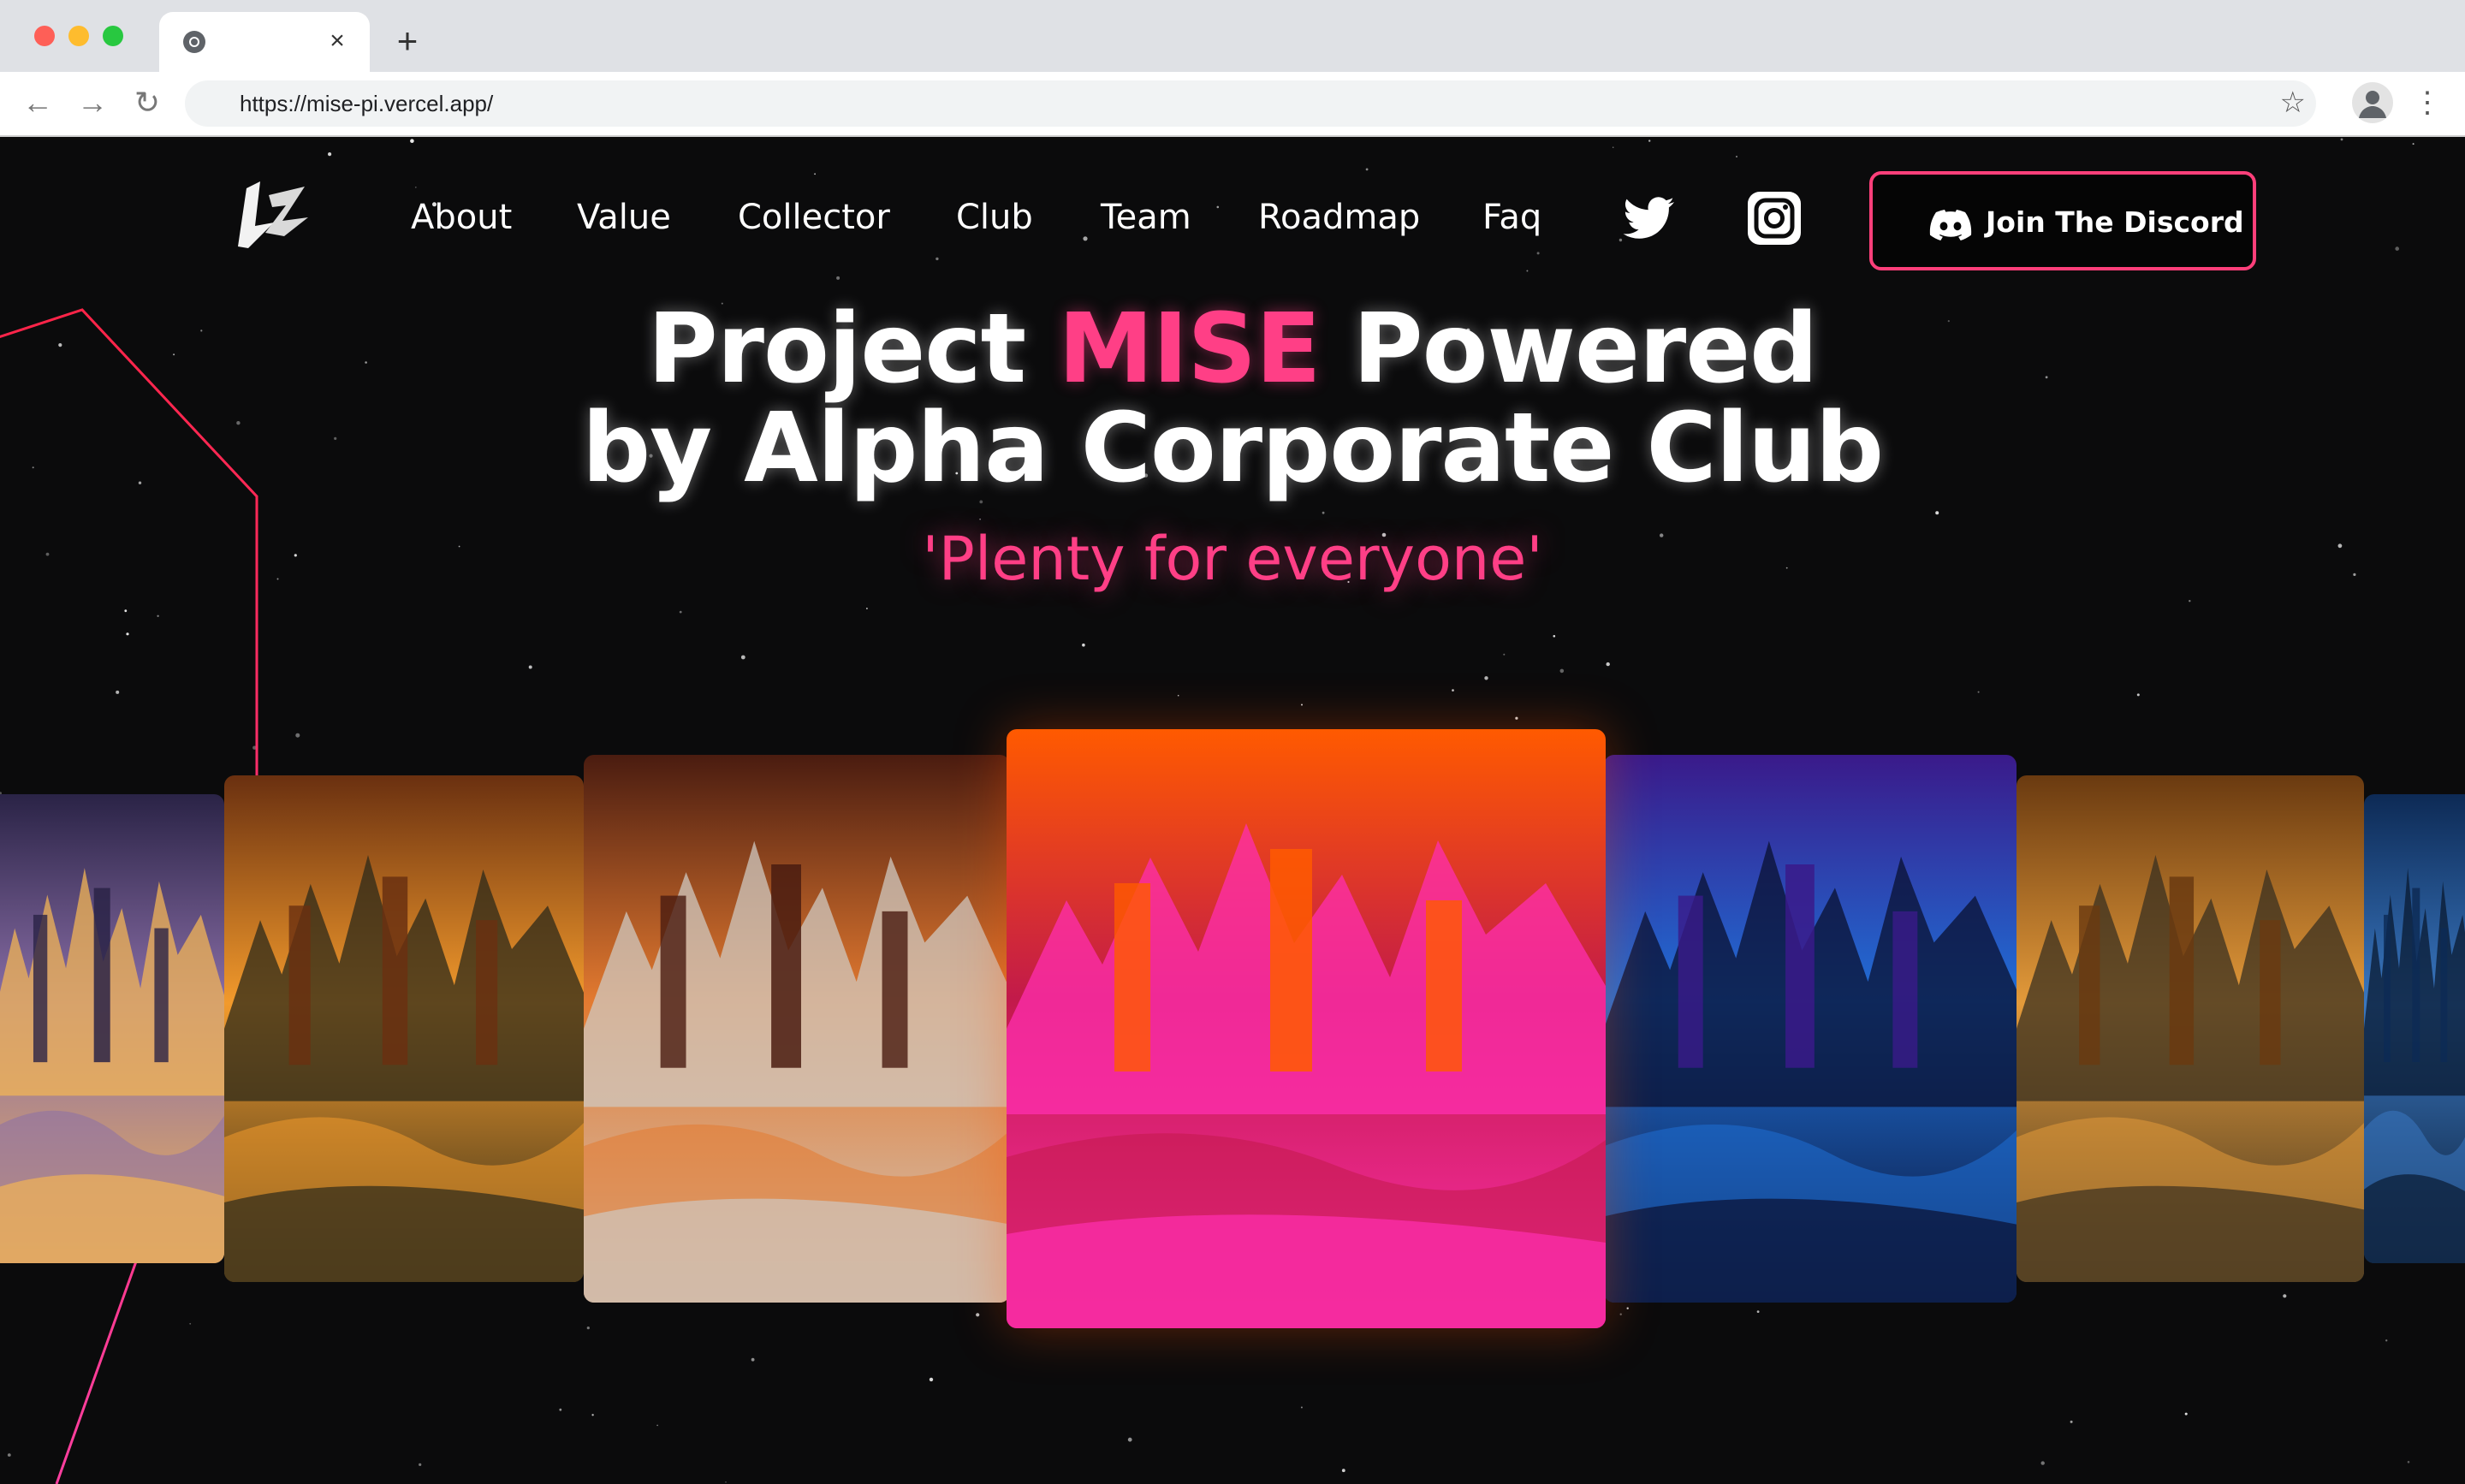 Image resolution: width=2465 pixels, height=1484 pixels. What do you see at coordinates (264, 42) in the screenshot?
I see `browser-tab: ×` at bounding box center [264, 42].